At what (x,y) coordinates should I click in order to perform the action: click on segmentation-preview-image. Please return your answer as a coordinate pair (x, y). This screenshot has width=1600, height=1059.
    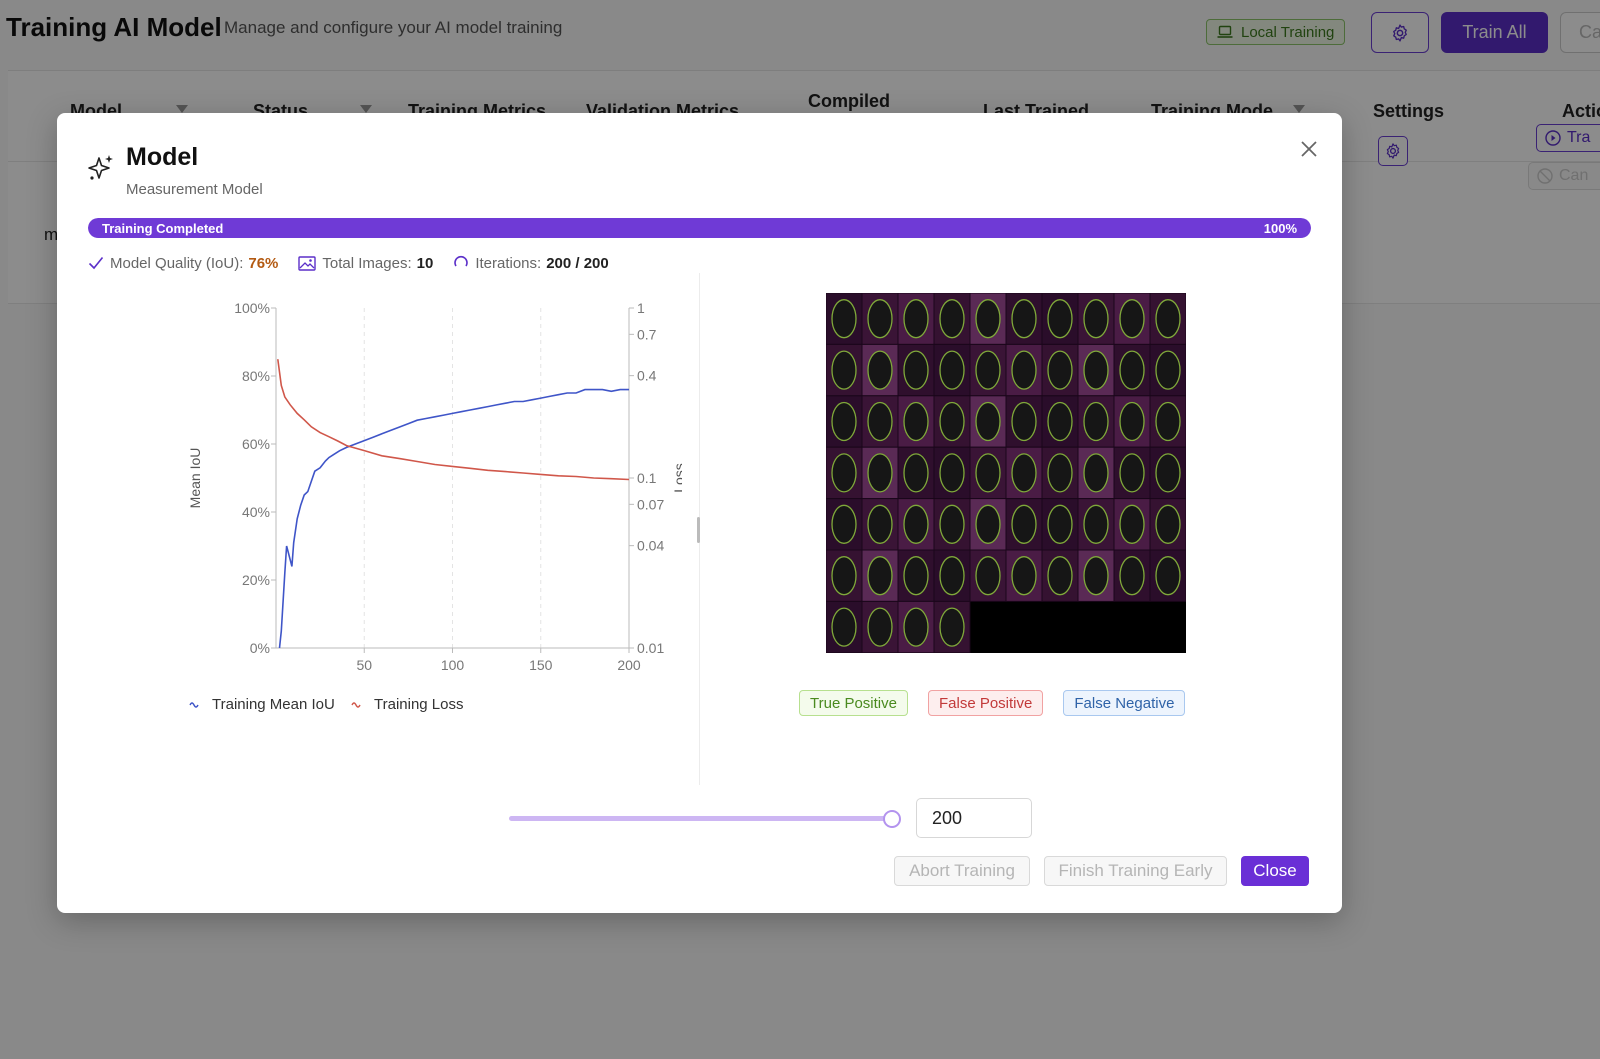
    Looking at the image, I should click on (1006, 473).